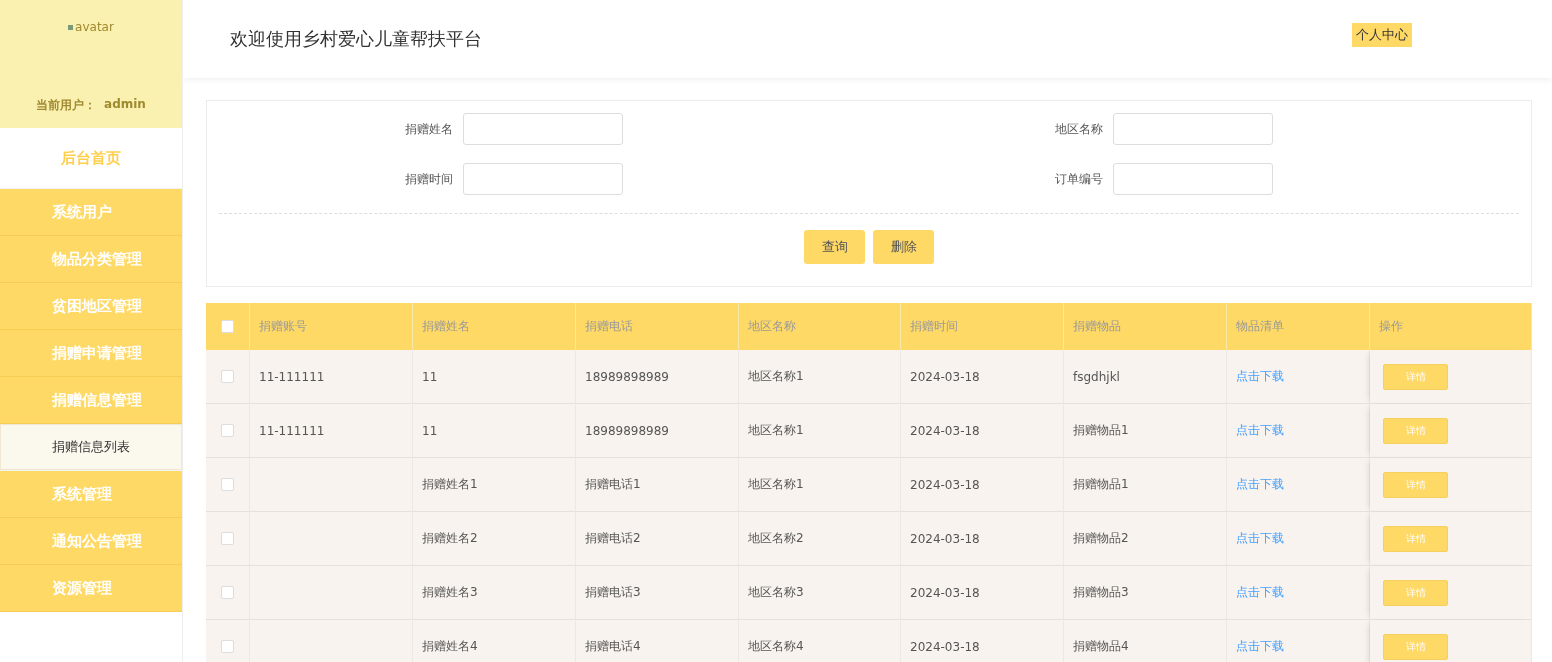  I want to click on table-cell: 捐赠电话3, so click(657, 593).